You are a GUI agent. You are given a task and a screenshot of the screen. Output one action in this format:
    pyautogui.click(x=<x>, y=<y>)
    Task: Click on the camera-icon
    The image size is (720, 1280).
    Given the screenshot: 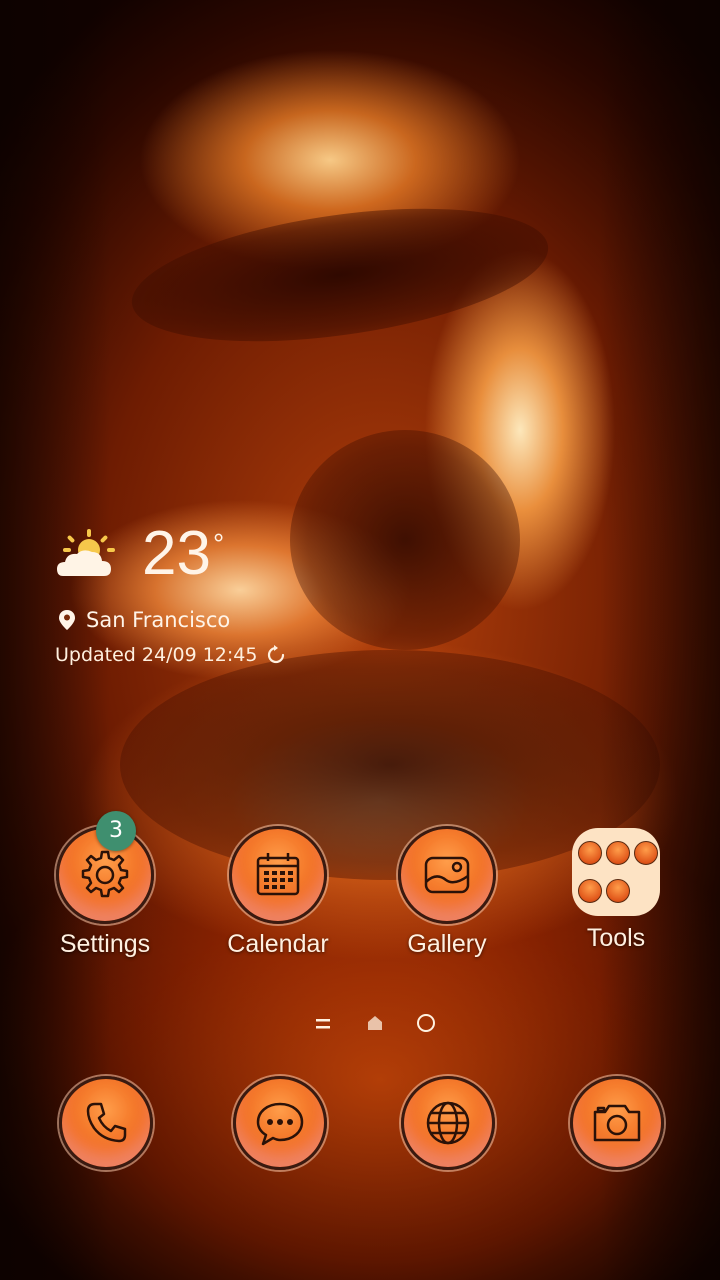 What is the action you would take?
    pyautogui.click(x=617, y=1123)
    